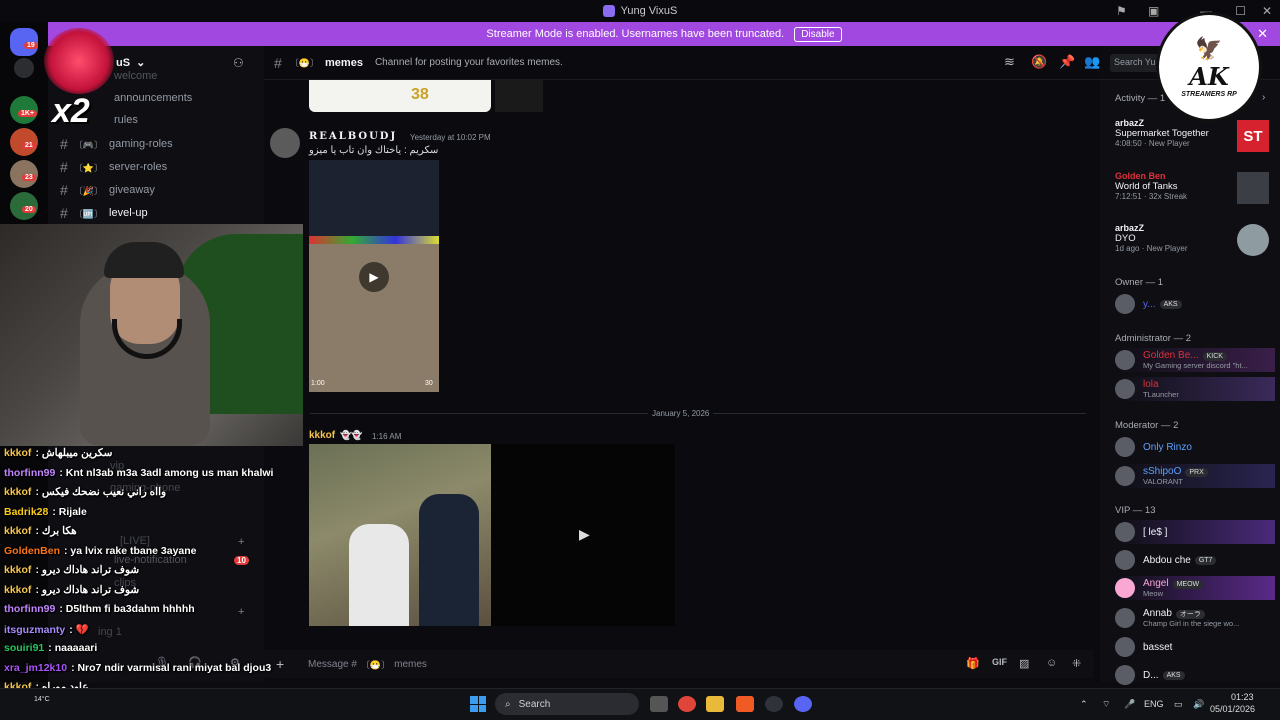  I want to click on channel-level-up: # 〔🆙〕 level-up, so click(104, 213).